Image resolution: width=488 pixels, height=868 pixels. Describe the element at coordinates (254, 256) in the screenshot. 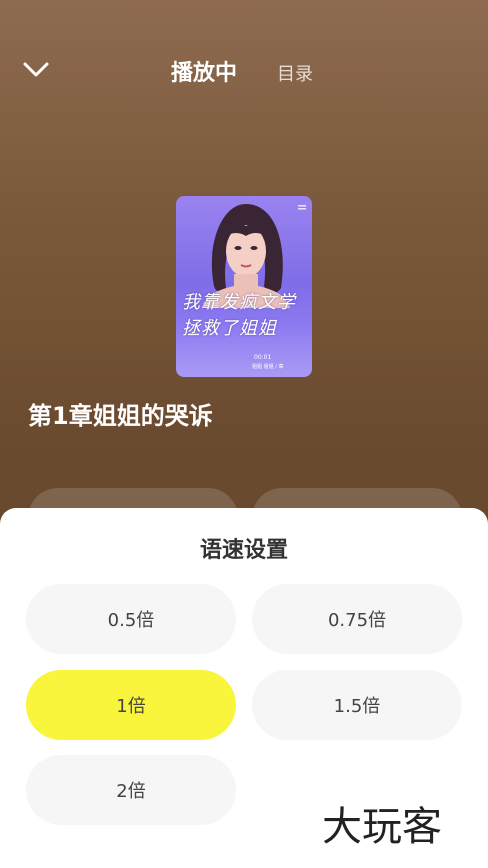

I see `cover-illustration` at that location.